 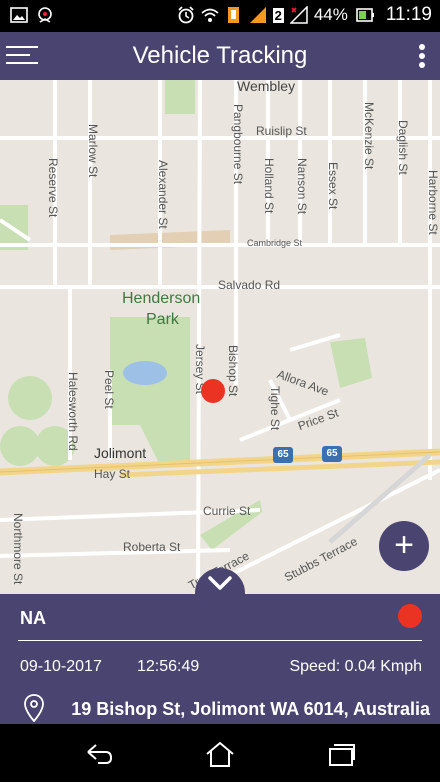 I want to click on map-label-daglish: Daglish St, so click(x=403, y=147).